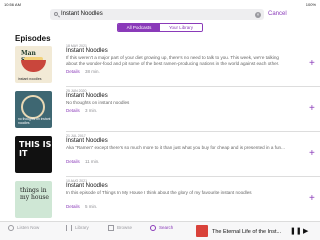 The image size is (320, 240). I want to click on status-bar: 10:56 AM 100%, so click(160, 4).